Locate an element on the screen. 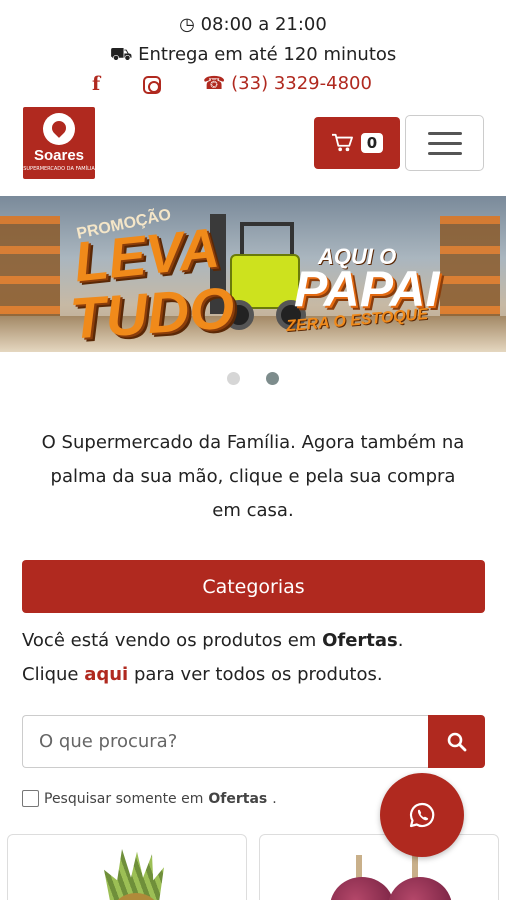 This screenshot has height=900, width=506. phone-icon: ☎ is located at coordinates (214, 83).